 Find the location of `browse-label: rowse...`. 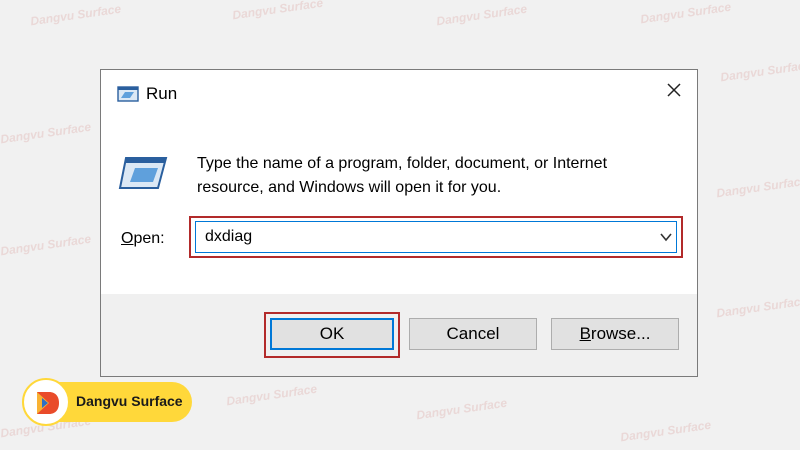

browse-label: rowse... is located at coordinates (620, 333).